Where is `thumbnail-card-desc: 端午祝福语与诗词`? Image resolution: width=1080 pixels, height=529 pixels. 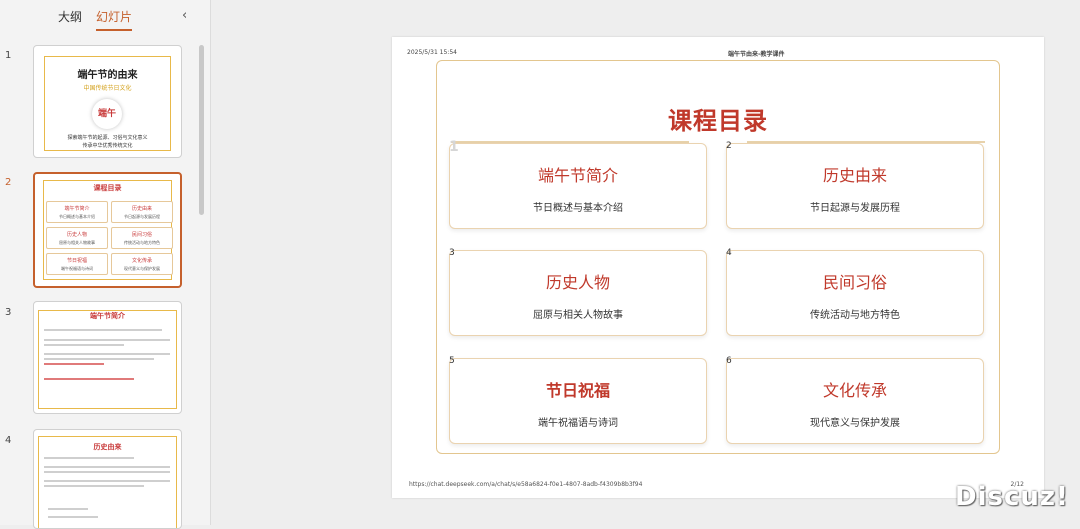 thumbnail-card-desc: 端午祝福语与诗词 is located at coordinates (77, 268).